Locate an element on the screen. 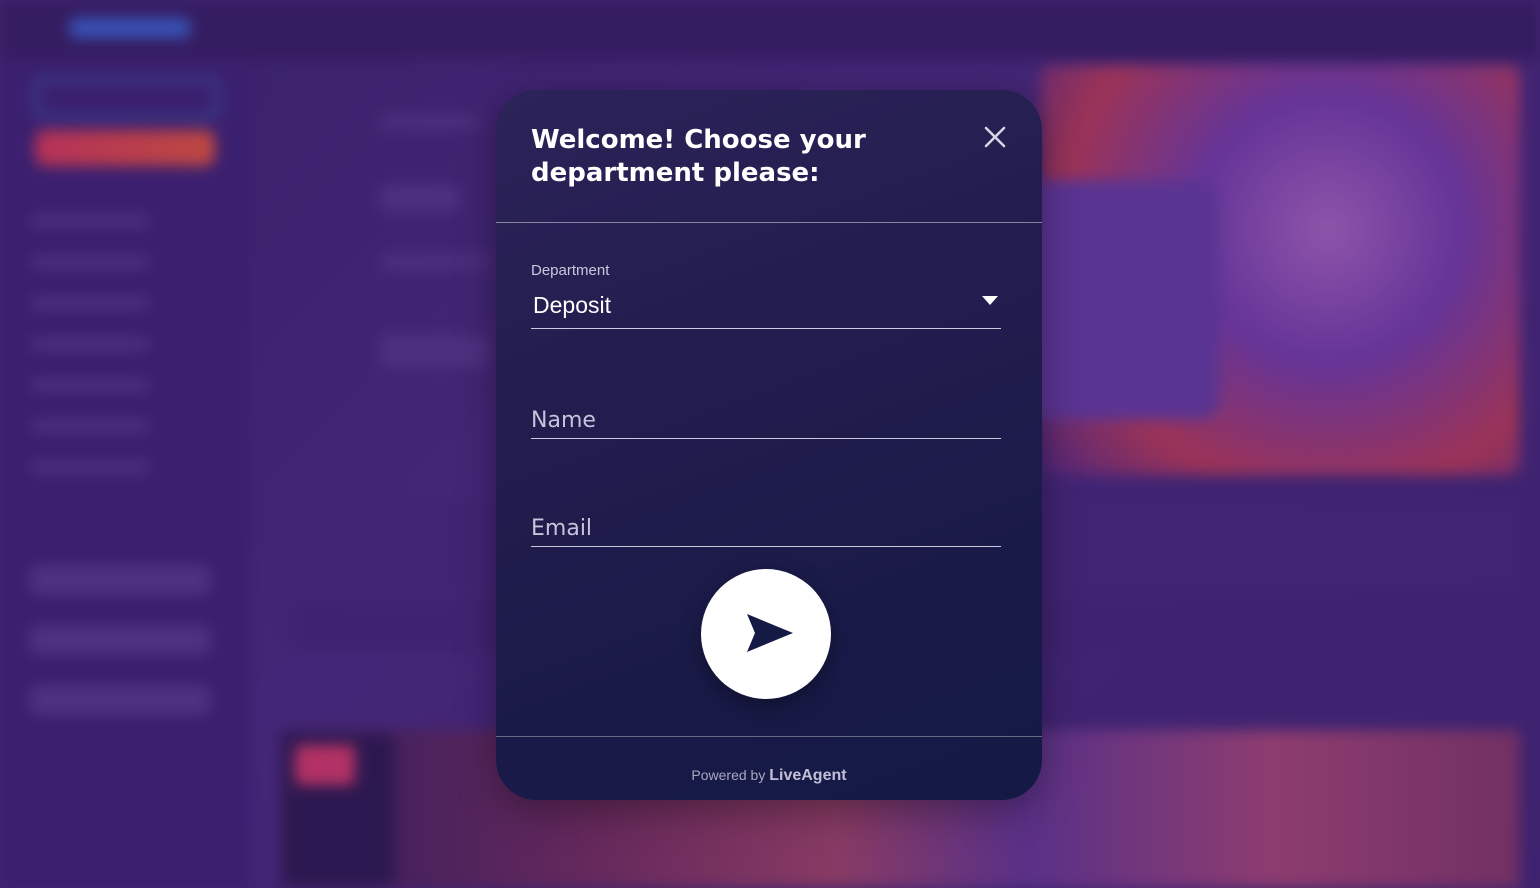 This screenshot has height=888, width=1540. close-icon is located at coordinates (995, 137).